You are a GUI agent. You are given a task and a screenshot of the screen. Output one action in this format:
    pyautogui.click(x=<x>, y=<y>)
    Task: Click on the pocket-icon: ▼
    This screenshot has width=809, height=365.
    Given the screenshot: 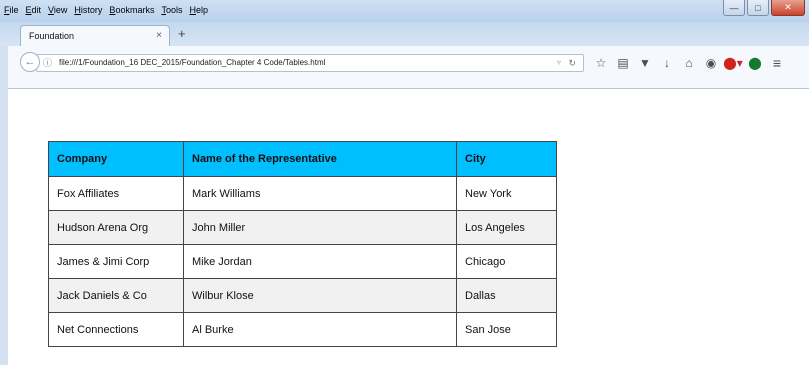 What is the action you would take?
    pyautogui.click(x=645, y=63)
    